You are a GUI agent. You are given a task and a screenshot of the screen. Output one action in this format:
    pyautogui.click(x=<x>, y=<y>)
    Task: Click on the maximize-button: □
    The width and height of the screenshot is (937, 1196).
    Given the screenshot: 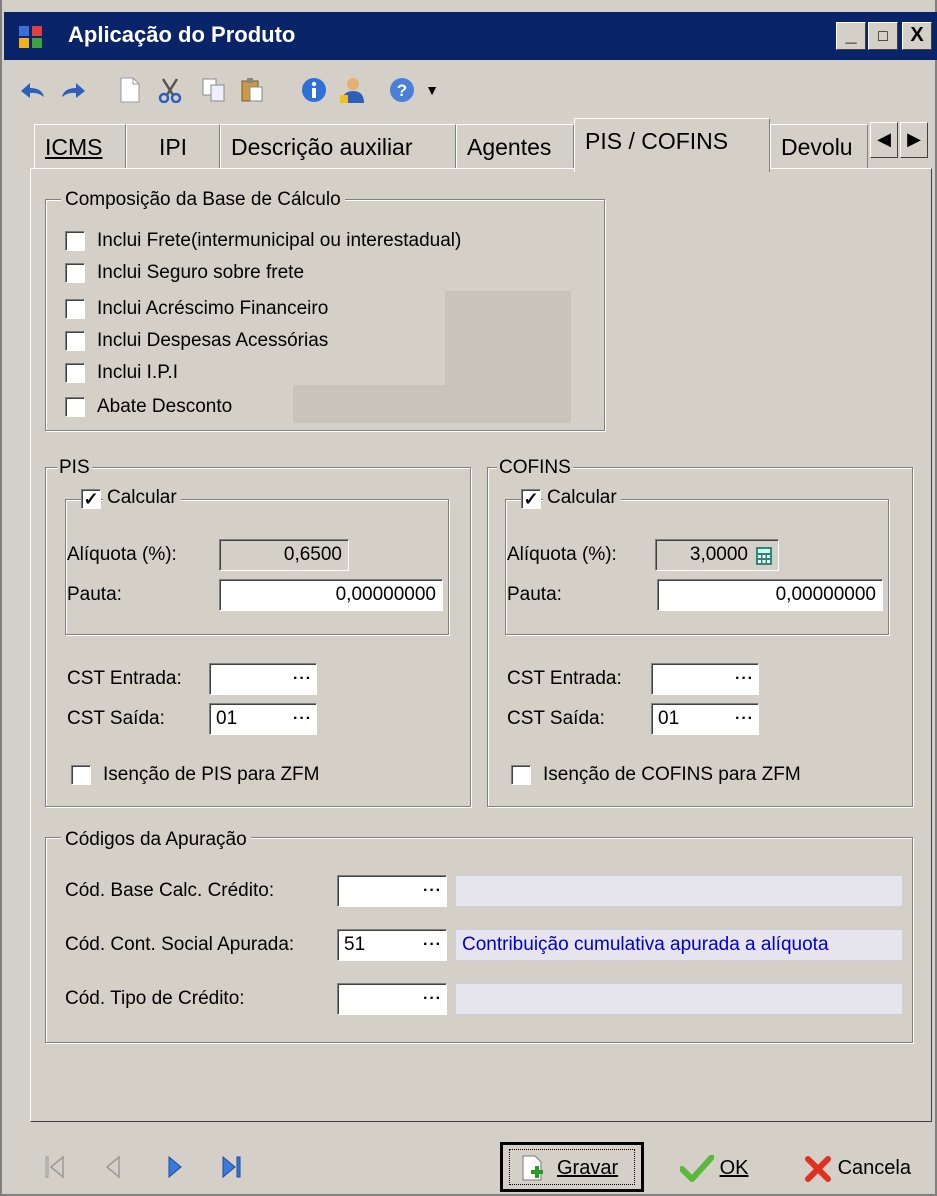 What is the action you would take?
    pyautogui.click(x=883, y=36)
    